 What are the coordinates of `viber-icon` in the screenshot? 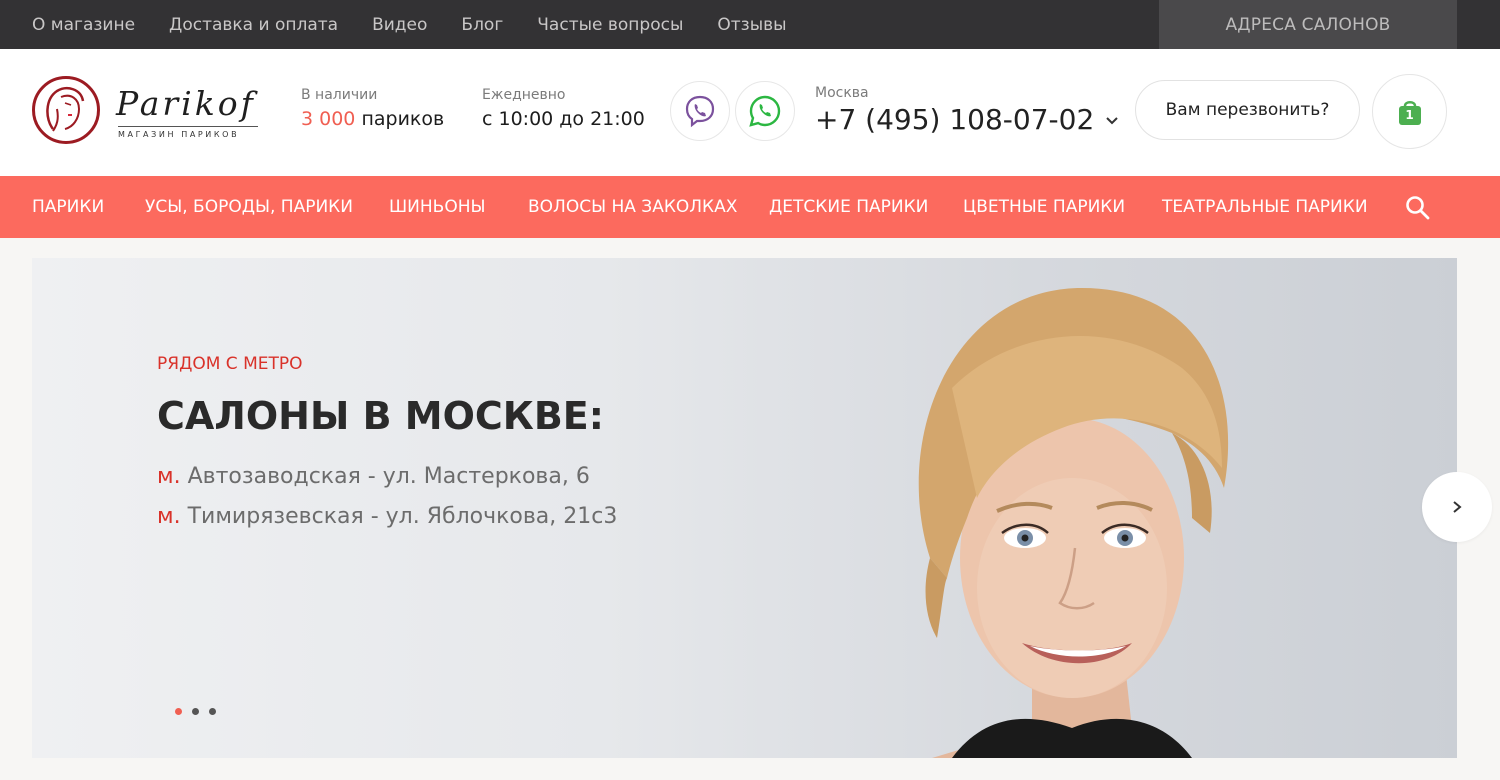 It's located at (700, 111).